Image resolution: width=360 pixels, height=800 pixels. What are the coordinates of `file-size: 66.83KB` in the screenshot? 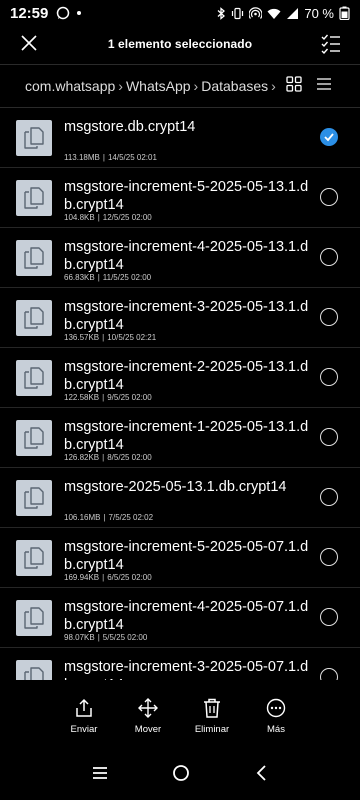 It's located at (79, 277).